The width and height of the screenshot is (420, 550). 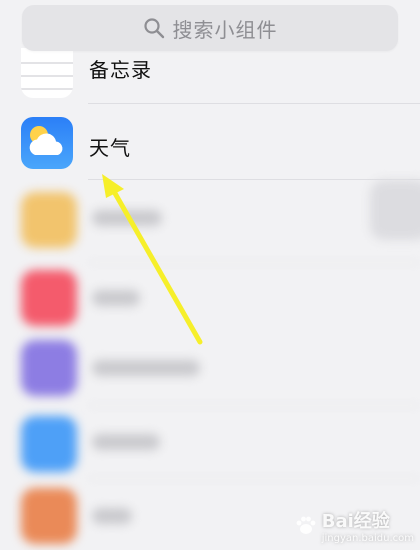 What do you see at coordinates (153, 28) in the screenshot?
I see `search-icon` at bounding box center [153, 28].